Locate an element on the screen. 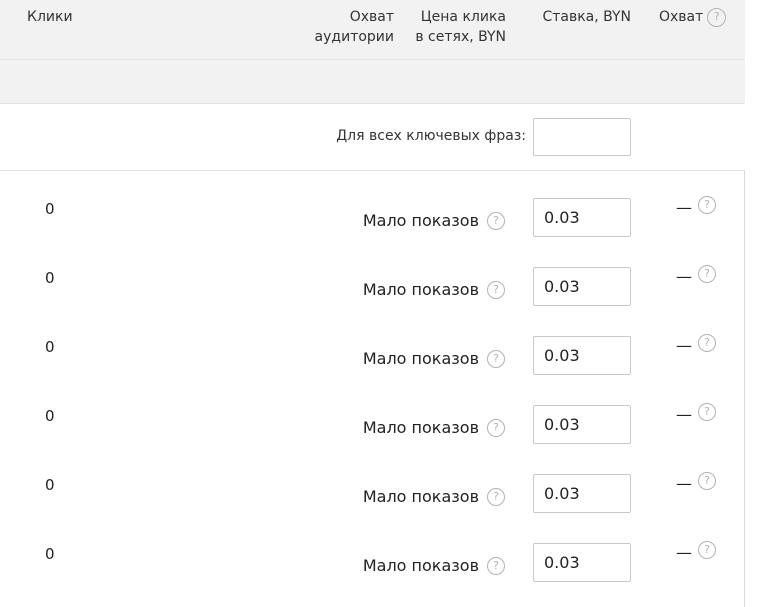  column-header-audience-reach: Охват аудитории is located at coordinates (342, 27).